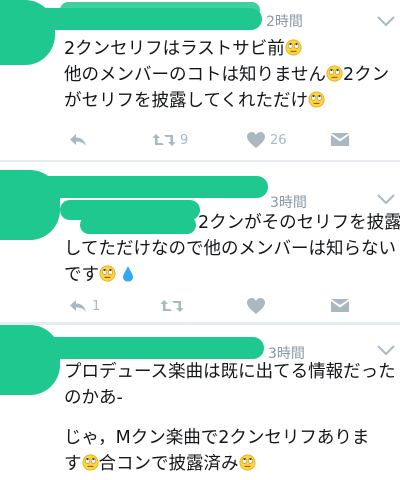 The image size is (400, 480). I want to click on reply-button, so click(78, 140).